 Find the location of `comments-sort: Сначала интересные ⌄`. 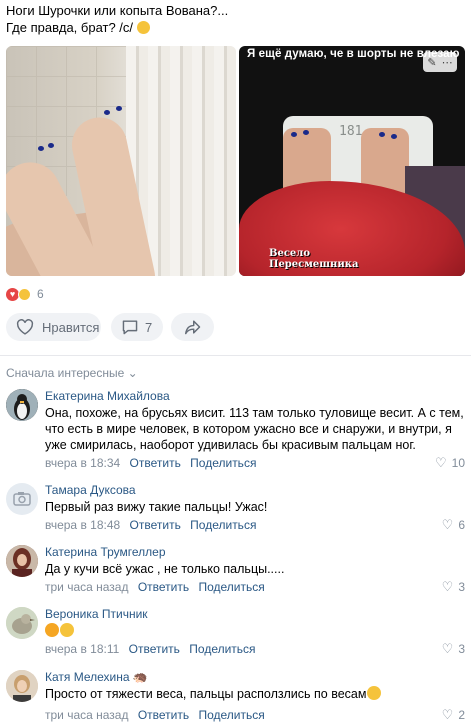

comments-sort: Сначала интересные ⌄ is located at coordinates (72, 373).